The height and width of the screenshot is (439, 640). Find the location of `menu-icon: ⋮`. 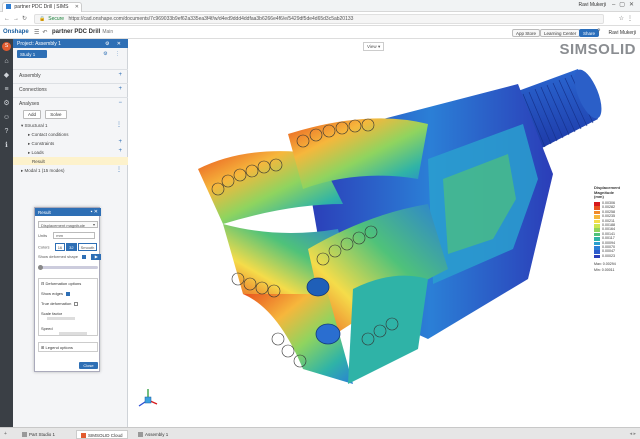

menu-icon: ⋮ is located at coordinates (631, 19).